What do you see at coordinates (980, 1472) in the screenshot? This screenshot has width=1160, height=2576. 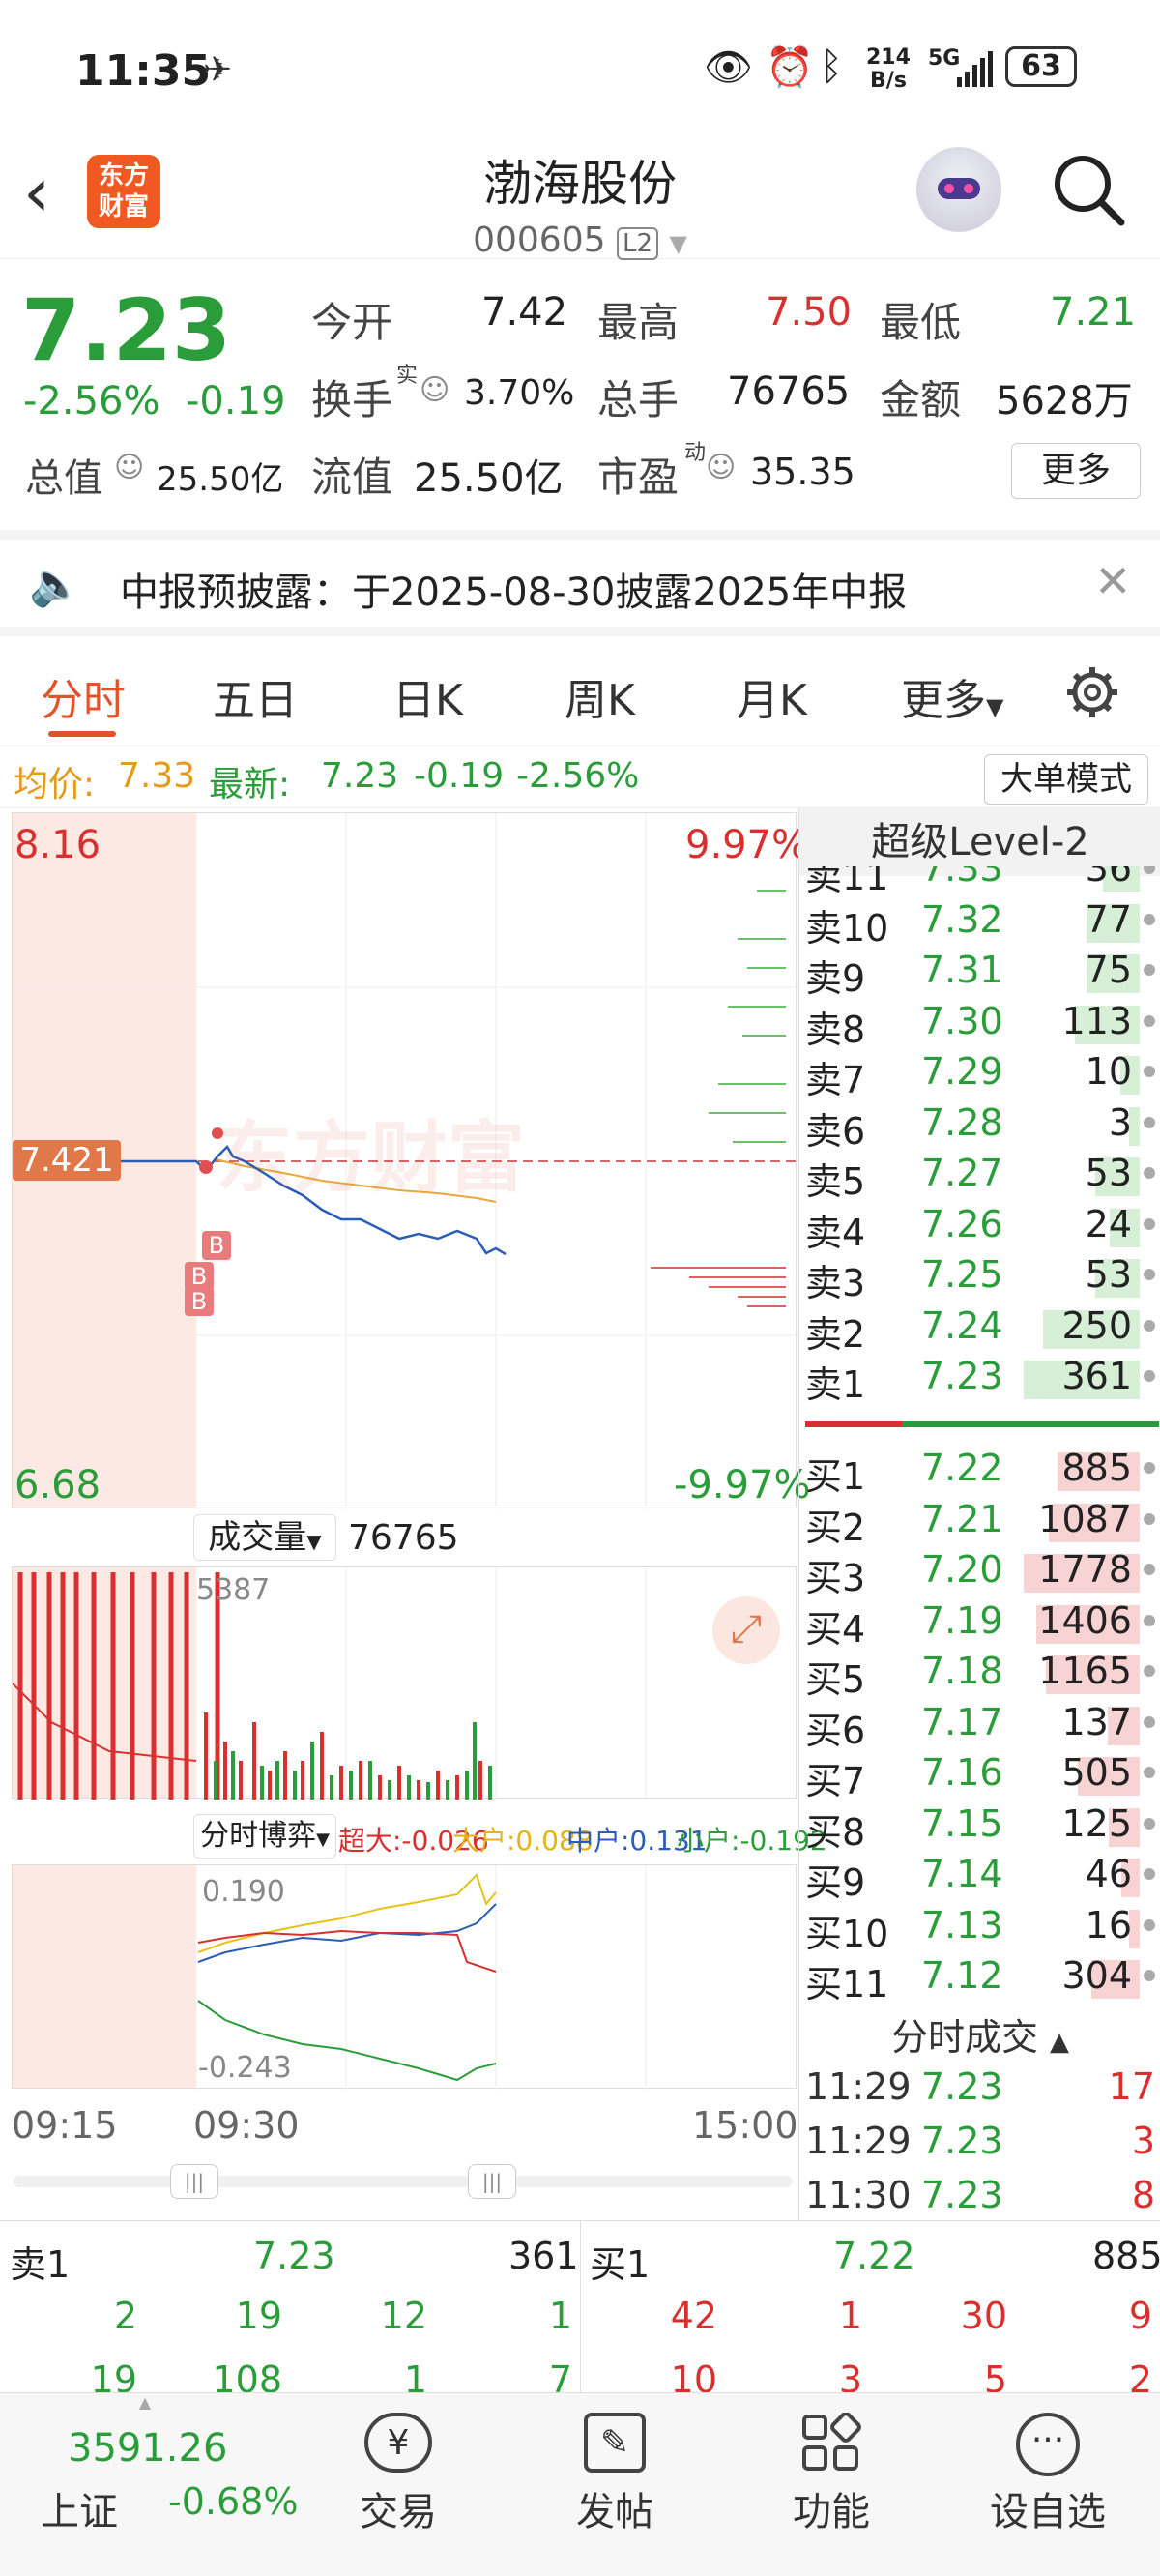 I see `bid-row: 买1 7.22 885` at bounding box center [980, 1472].